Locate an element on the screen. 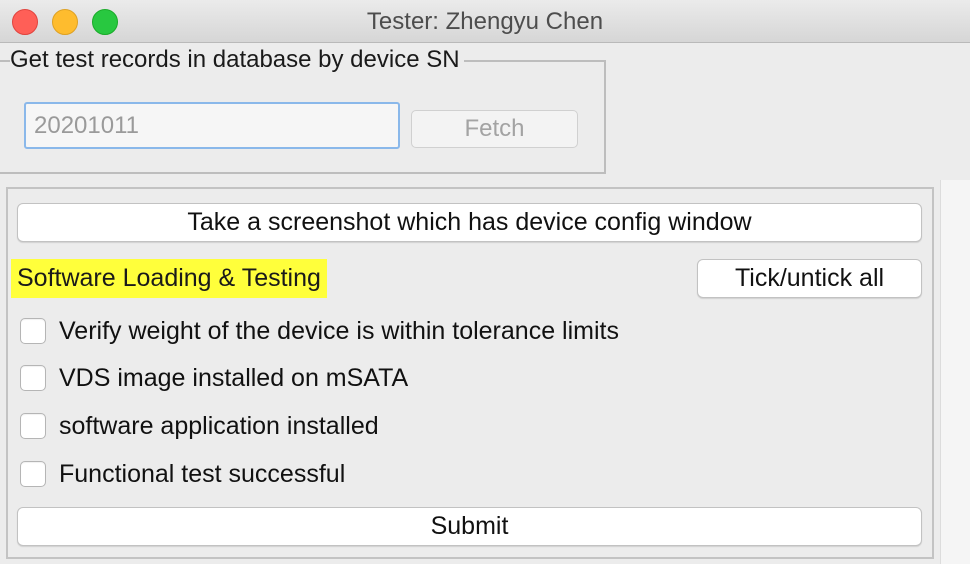 This screenshot has width=970, height=564. checklist-item: VDS image installed on mSATA is located at coordinates (214, 378).